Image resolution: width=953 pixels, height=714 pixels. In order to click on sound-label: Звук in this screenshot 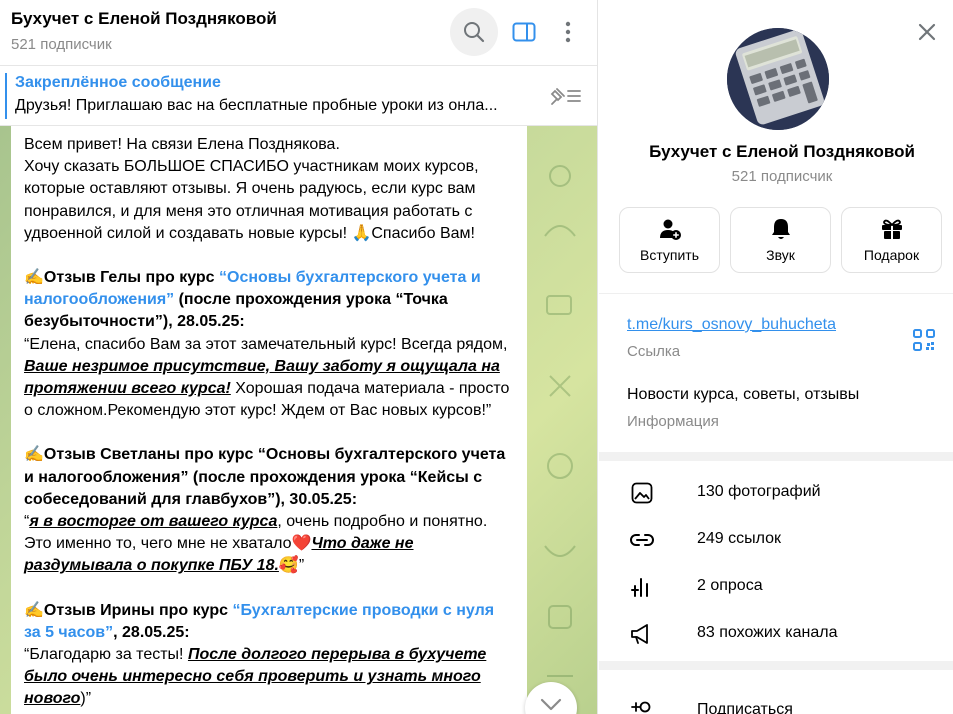, I will do `click(780, 255)`.